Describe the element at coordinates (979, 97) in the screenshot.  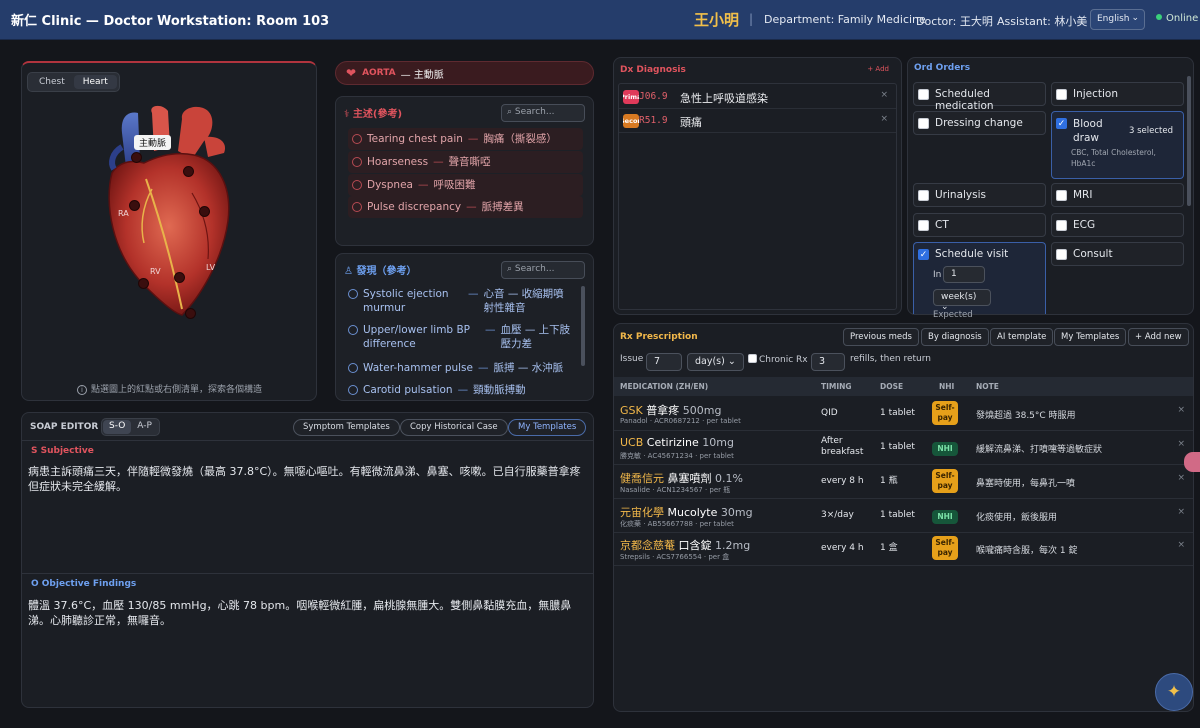
I see `order-scheduled-medication: Scheduled medication` at that location.